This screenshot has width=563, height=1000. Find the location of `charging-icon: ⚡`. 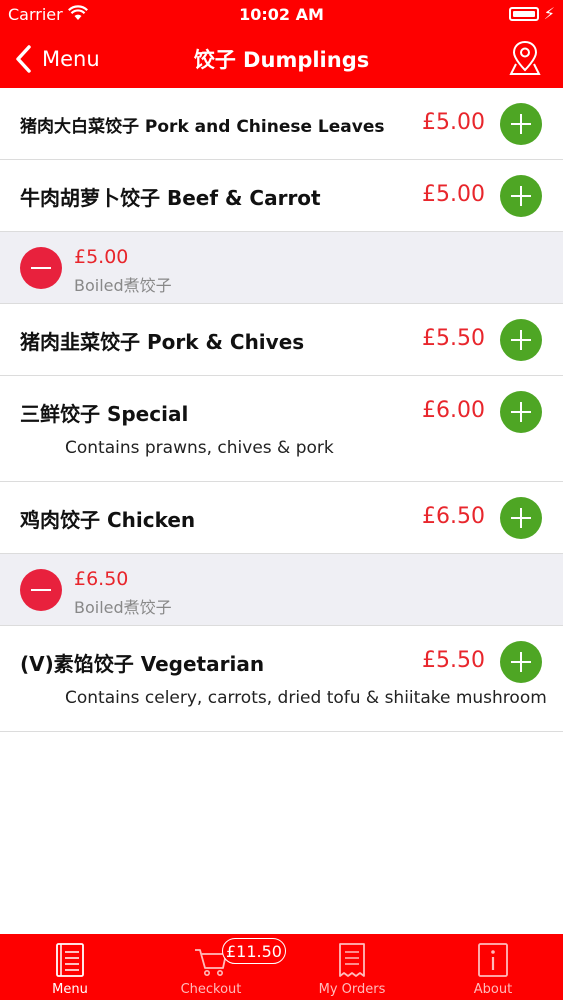

charging-icon: ⚡ is located at coordinates (549, 13).